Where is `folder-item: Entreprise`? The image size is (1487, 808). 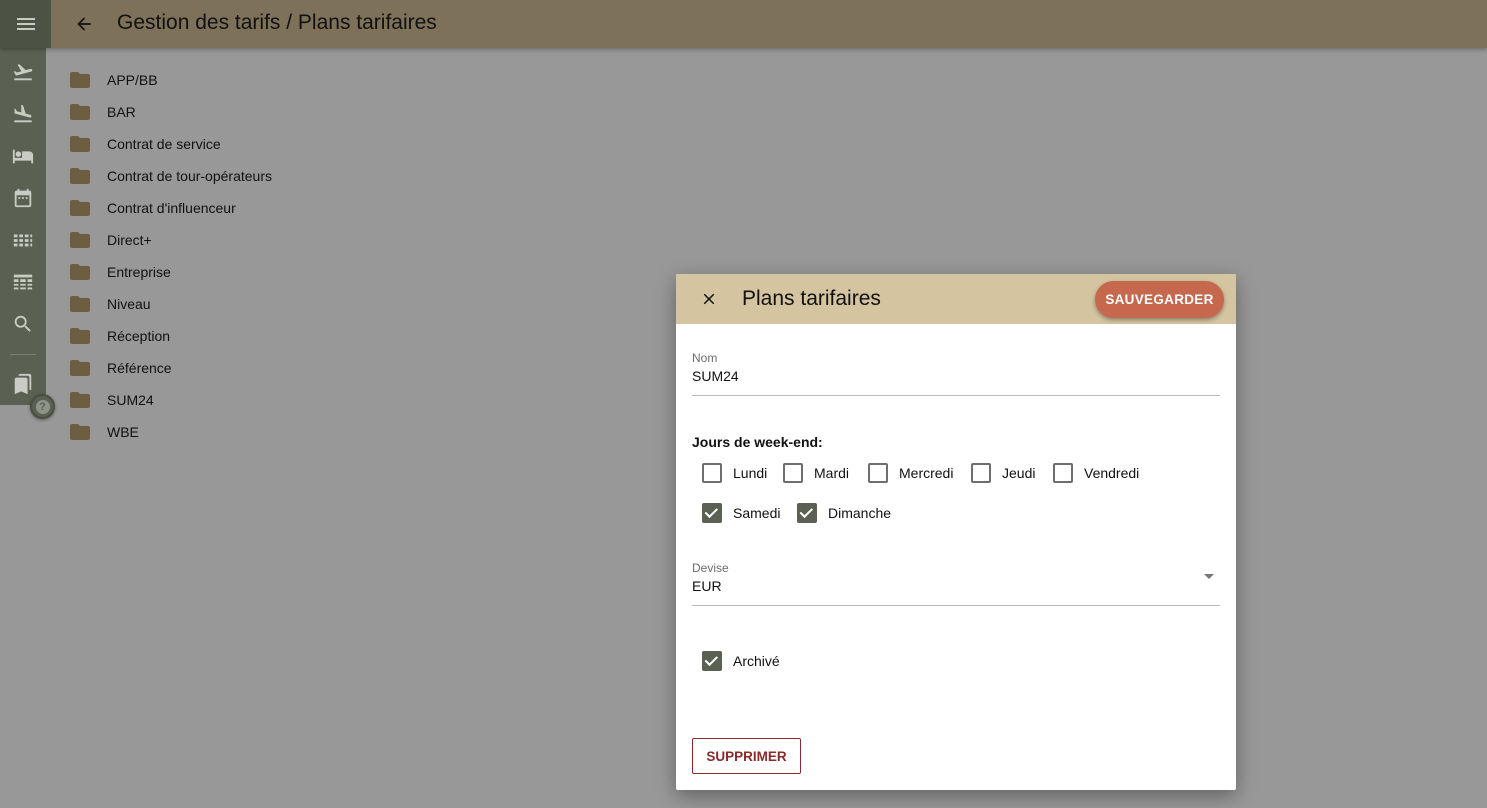
folder-item: Entreprise is located at coordinates (169, 272).